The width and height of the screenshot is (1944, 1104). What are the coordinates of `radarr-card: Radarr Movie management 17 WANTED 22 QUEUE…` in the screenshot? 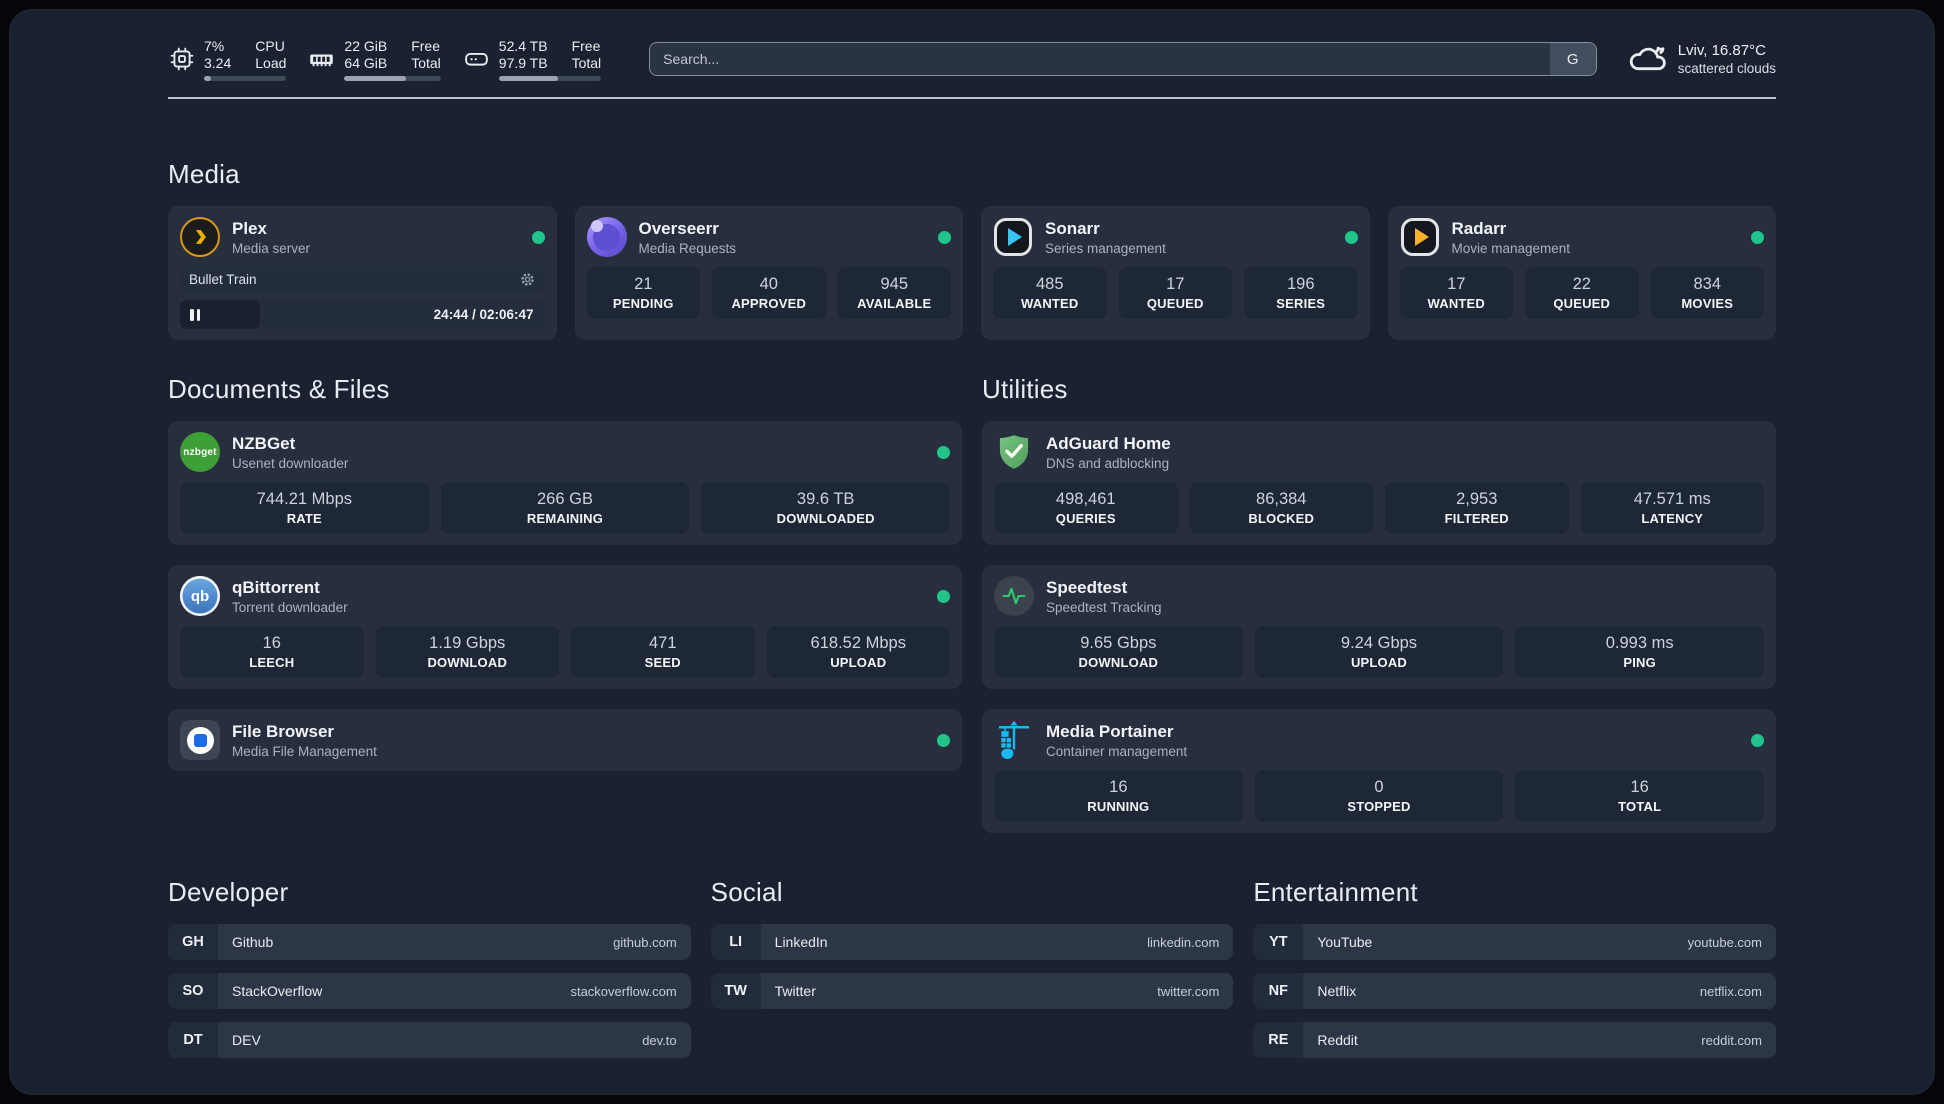 It's located at (1581, 273).